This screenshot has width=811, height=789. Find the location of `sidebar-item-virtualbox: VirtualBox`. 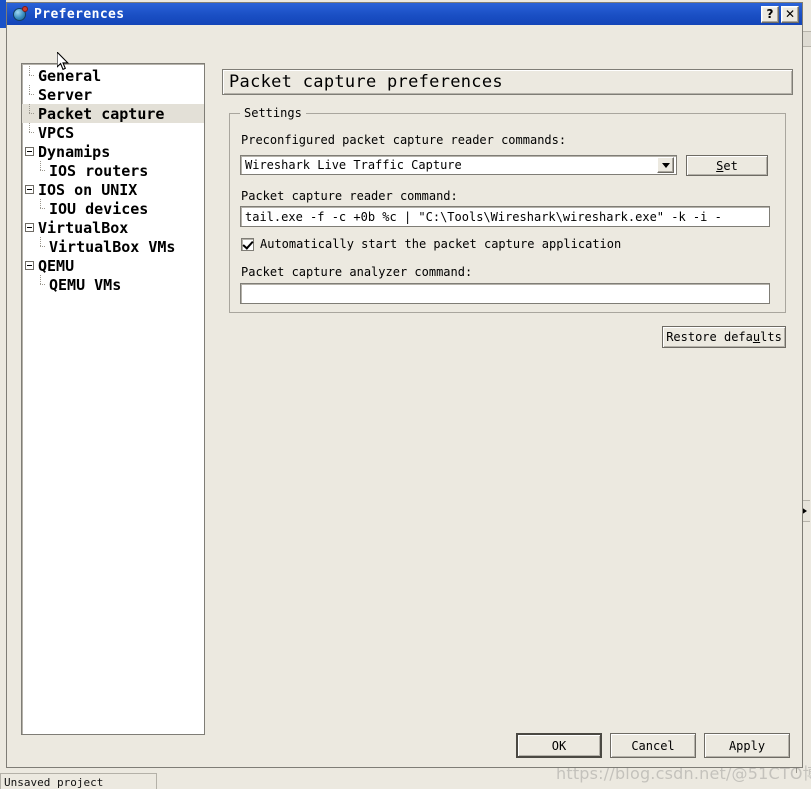

sidebar-item-virtualbox: VirtualBox is located at coordinates (113, 227).